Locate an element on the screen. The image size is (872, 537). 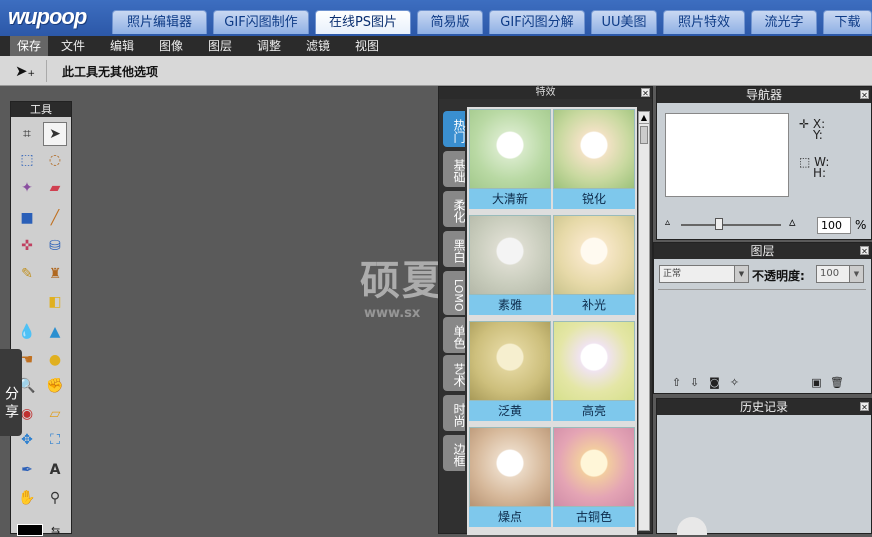
menu-file: 文件 is located at coordinates (73, 46).